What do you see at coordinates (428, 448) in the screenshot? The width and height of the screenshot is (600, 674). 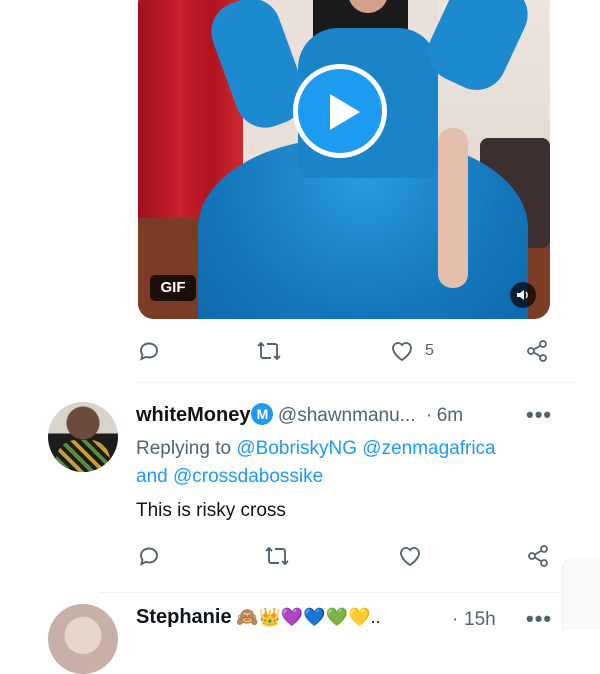 I see `mention-zenmag: @zenmagafrica` at bounding box center [428, 448].